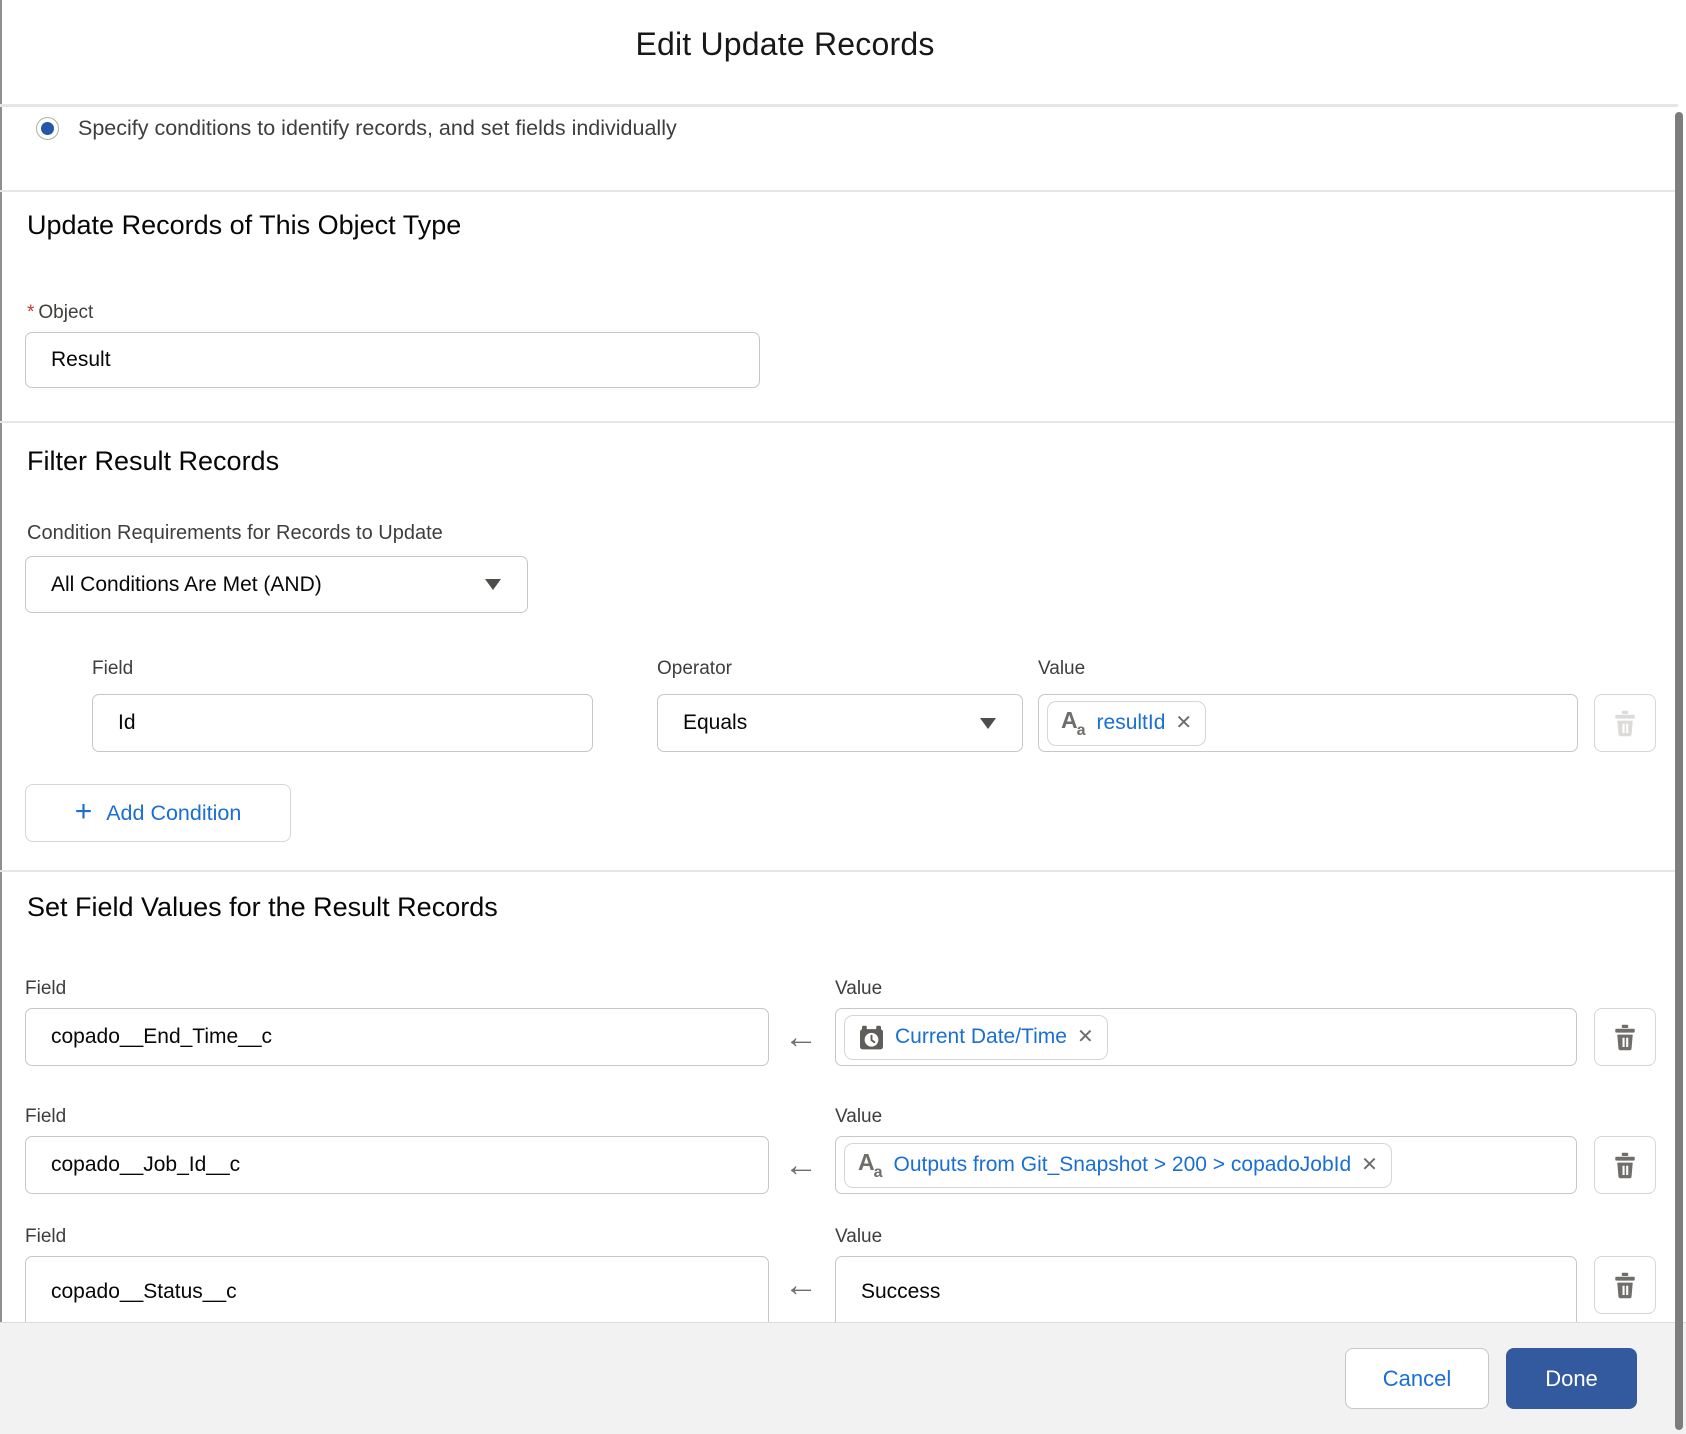 The width and height of the screenshot is (1686, 1434). What do you see at coordinates (1679, 771) in the screenshot?
I see `vertical-scrollbar` at bounding box center [1679, 771].